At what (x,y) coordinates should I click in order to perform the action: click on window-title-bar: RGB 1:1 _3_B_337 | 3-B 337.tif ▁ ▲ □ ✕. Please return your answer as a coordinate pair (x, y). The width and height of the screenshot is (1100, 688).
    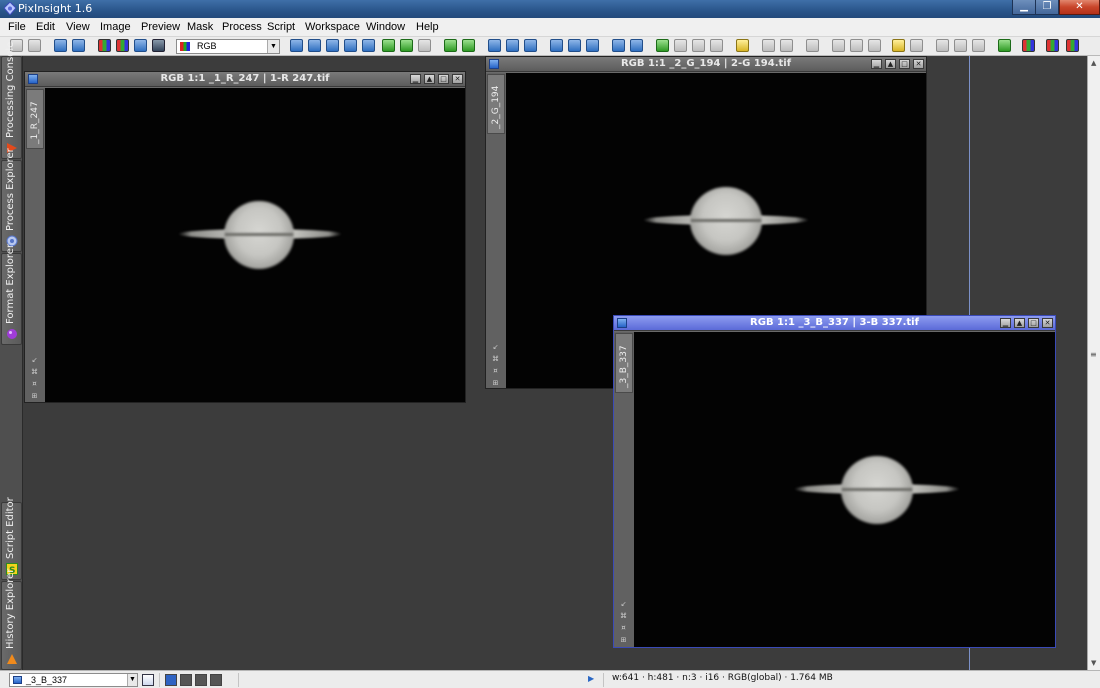
    Looking at the image, I should click on (834, 323).